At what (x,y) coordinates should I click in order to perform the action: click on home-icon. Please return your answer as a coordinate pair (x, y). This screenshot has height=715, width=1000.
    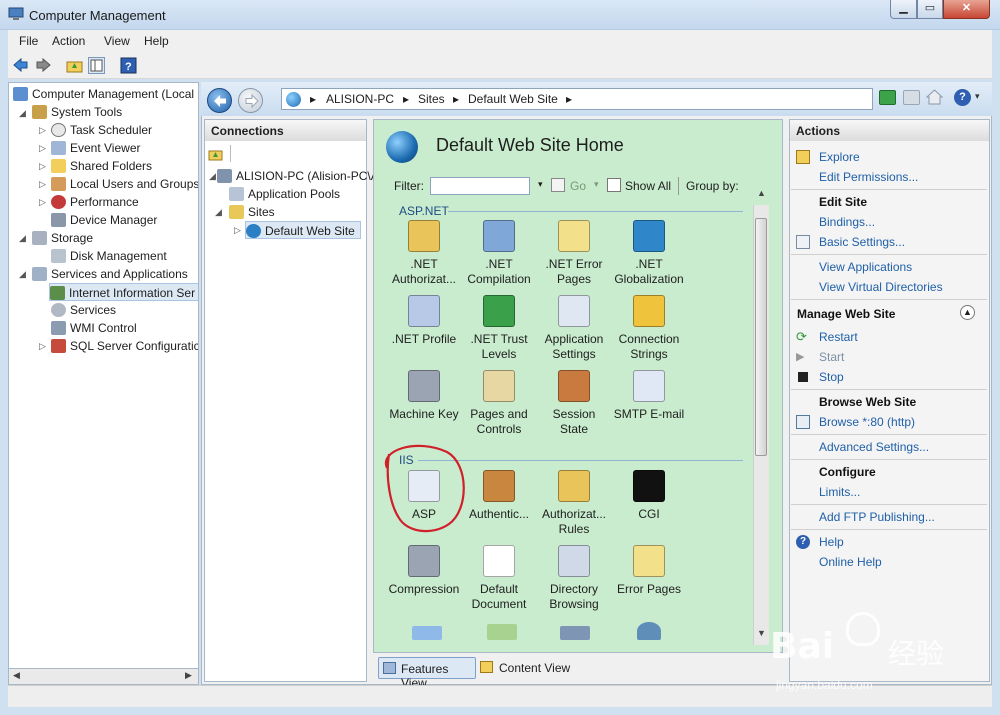
    Looking at the image, I should click on (934, 97).